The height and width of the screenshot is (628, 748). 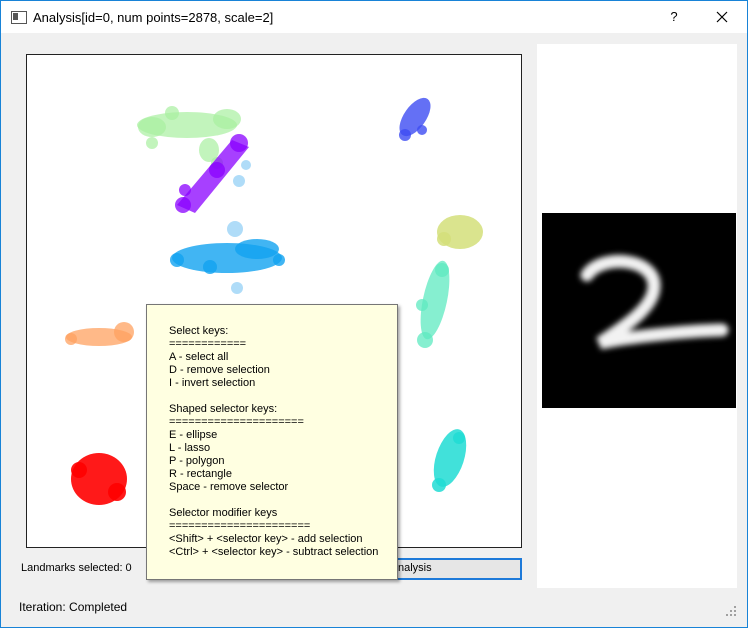 I want to click on close-icon, so click(x=722, y=17).